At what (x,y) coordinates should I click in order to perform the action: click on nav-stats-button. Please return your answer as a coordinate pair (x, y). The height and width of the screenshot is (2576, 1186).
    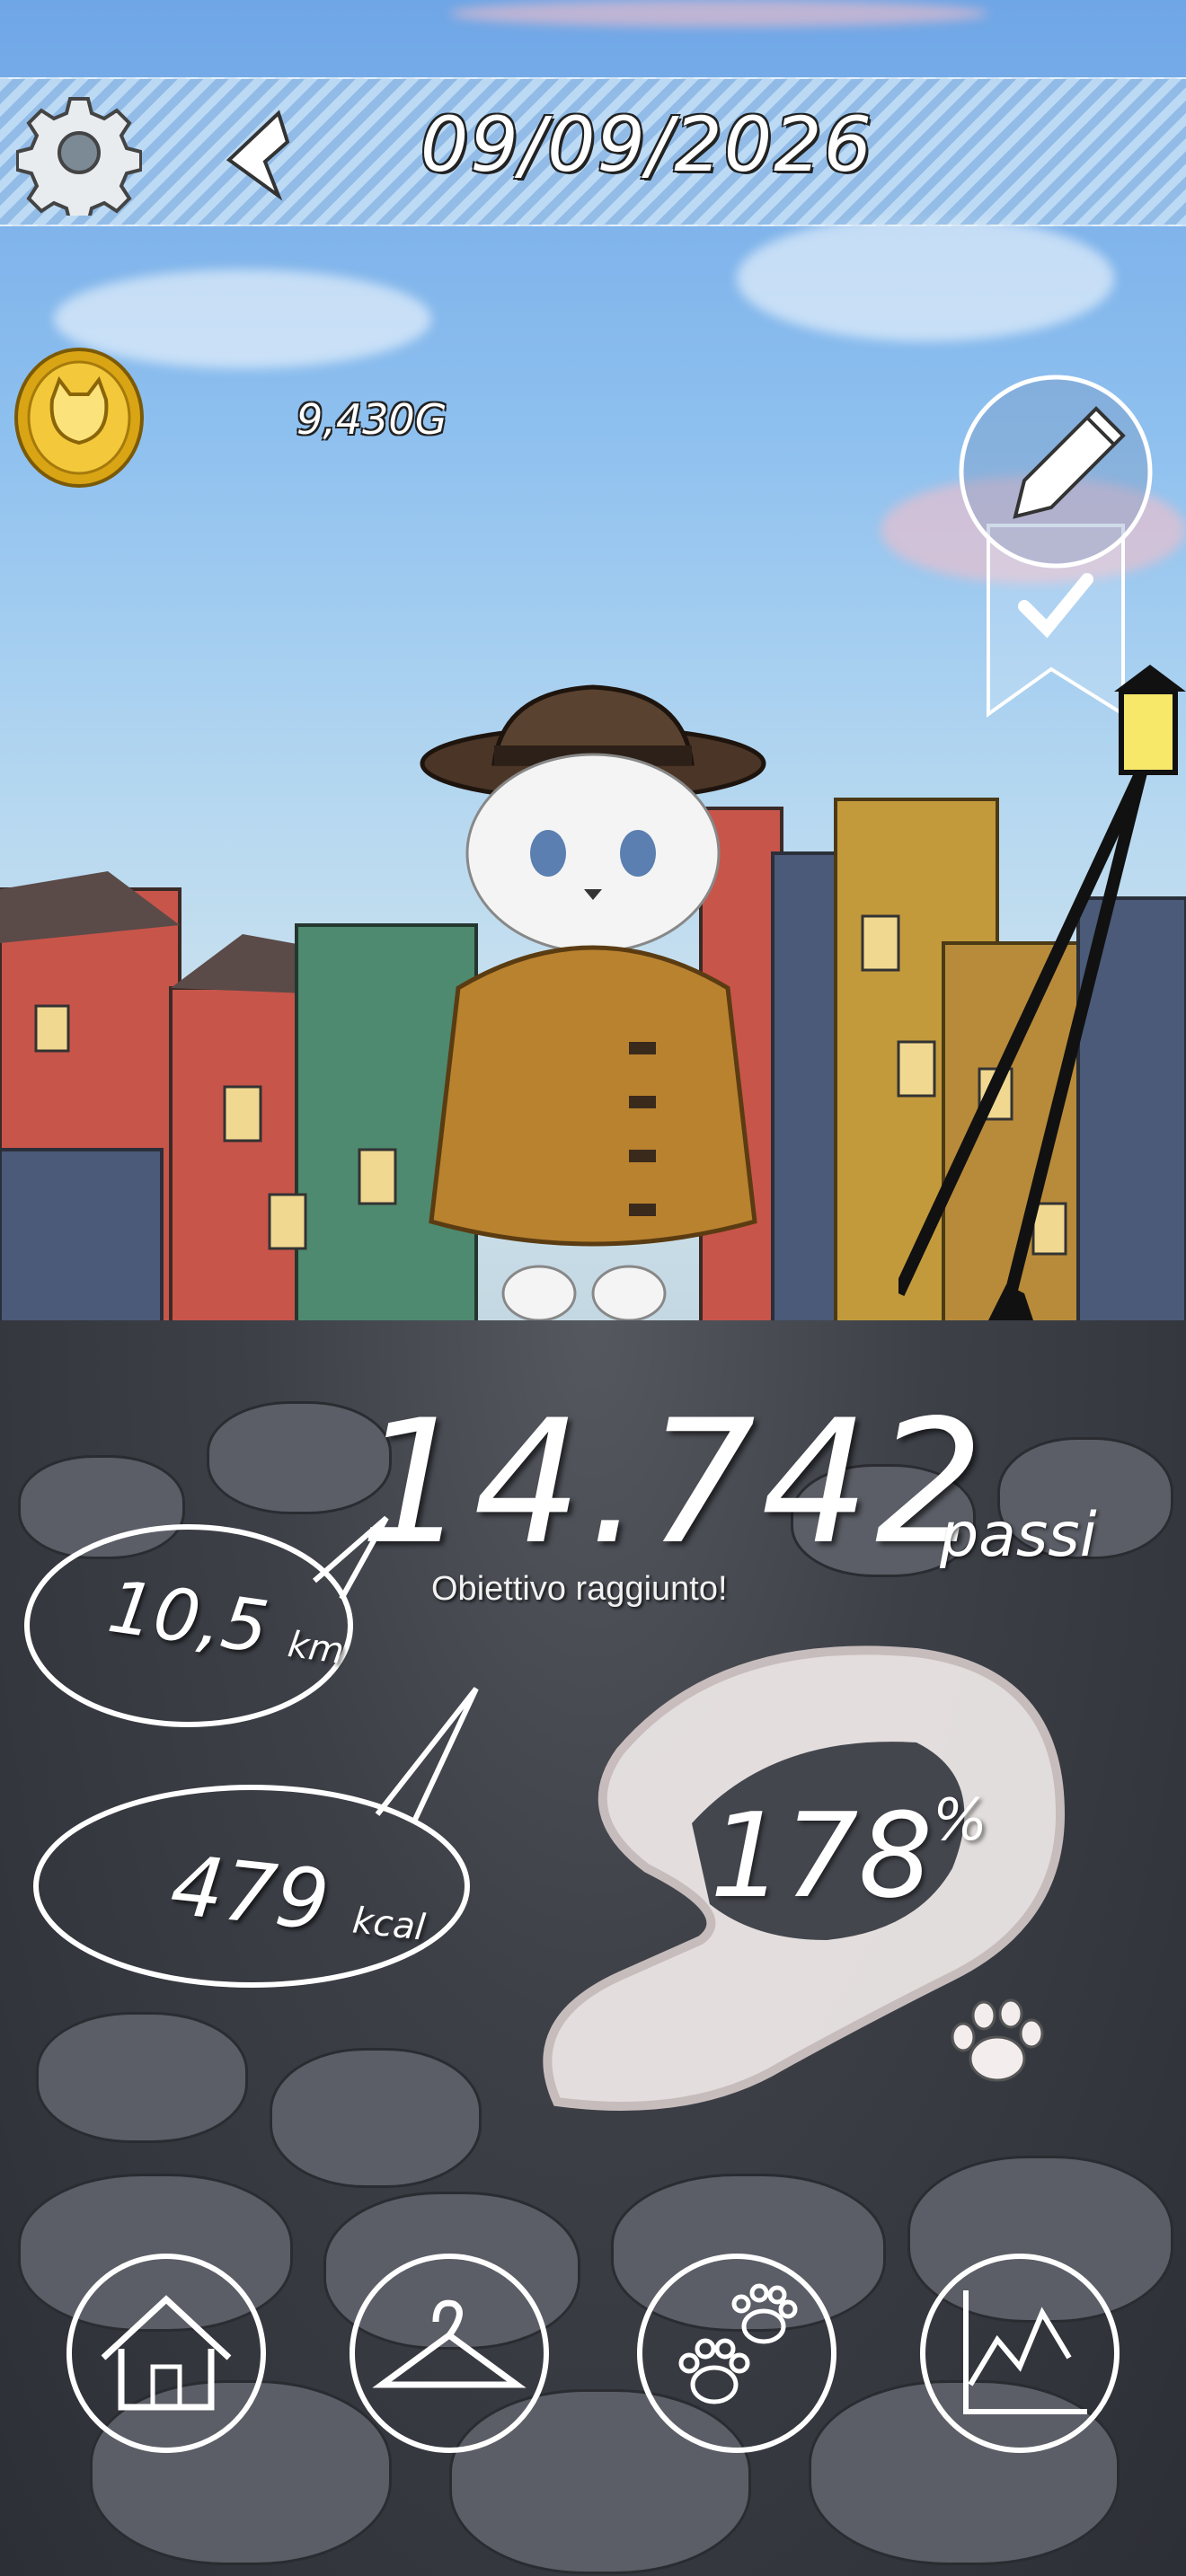
    Looking at the image, I should click on (1019, 2353).